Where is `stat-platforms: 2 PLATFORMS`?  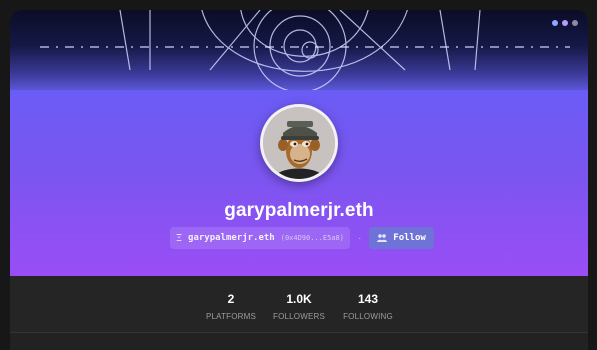 stat-platforms: 2 PLATFORMS is located at coordinates (231, 306).